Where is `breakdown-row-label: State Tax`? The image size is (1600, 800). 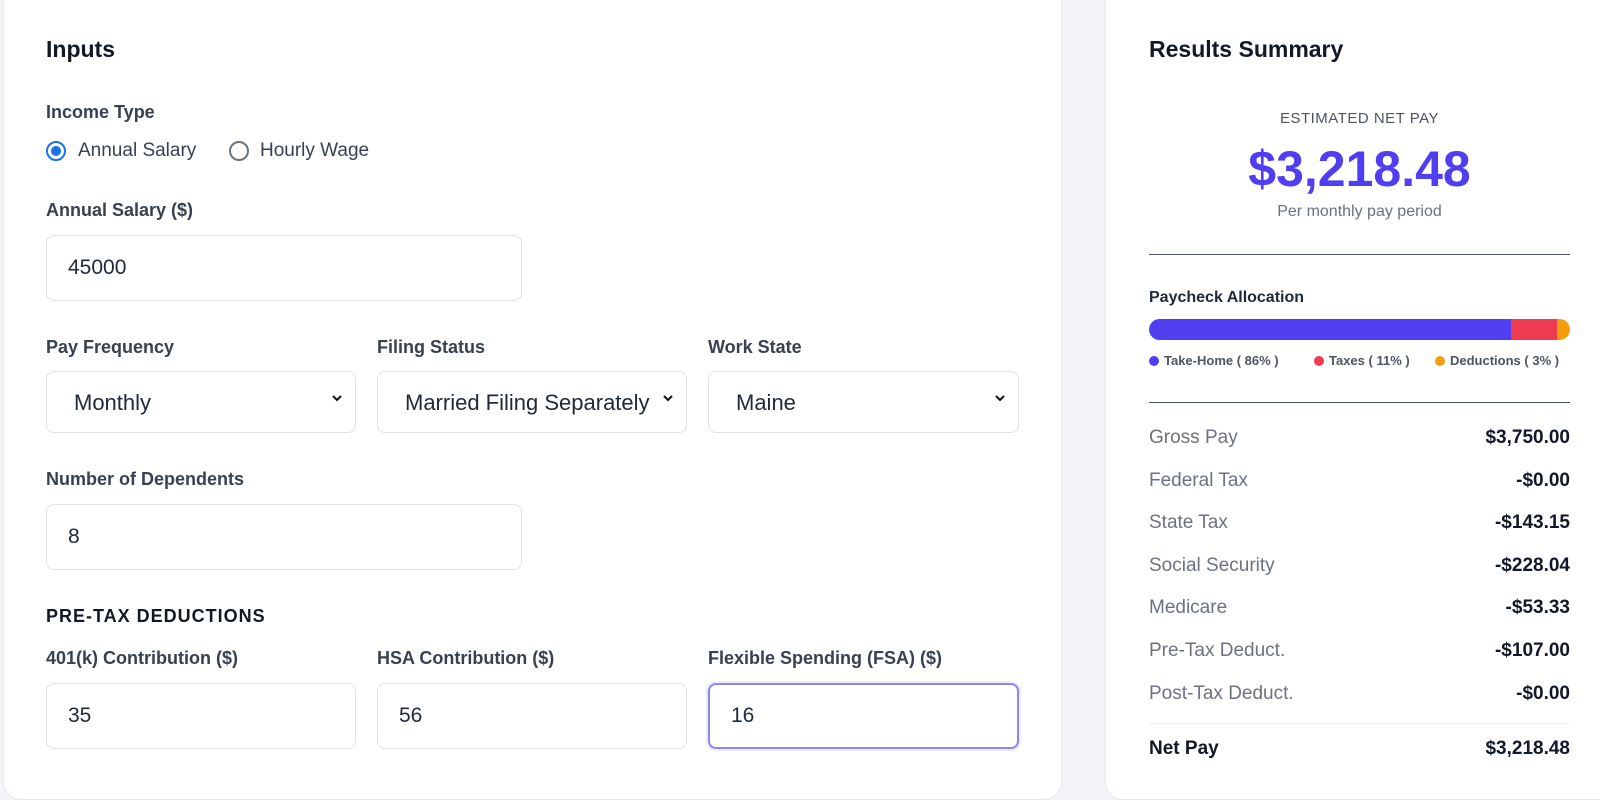 breakdown-row-label: State Tax is located at coordinates (1188, 522).